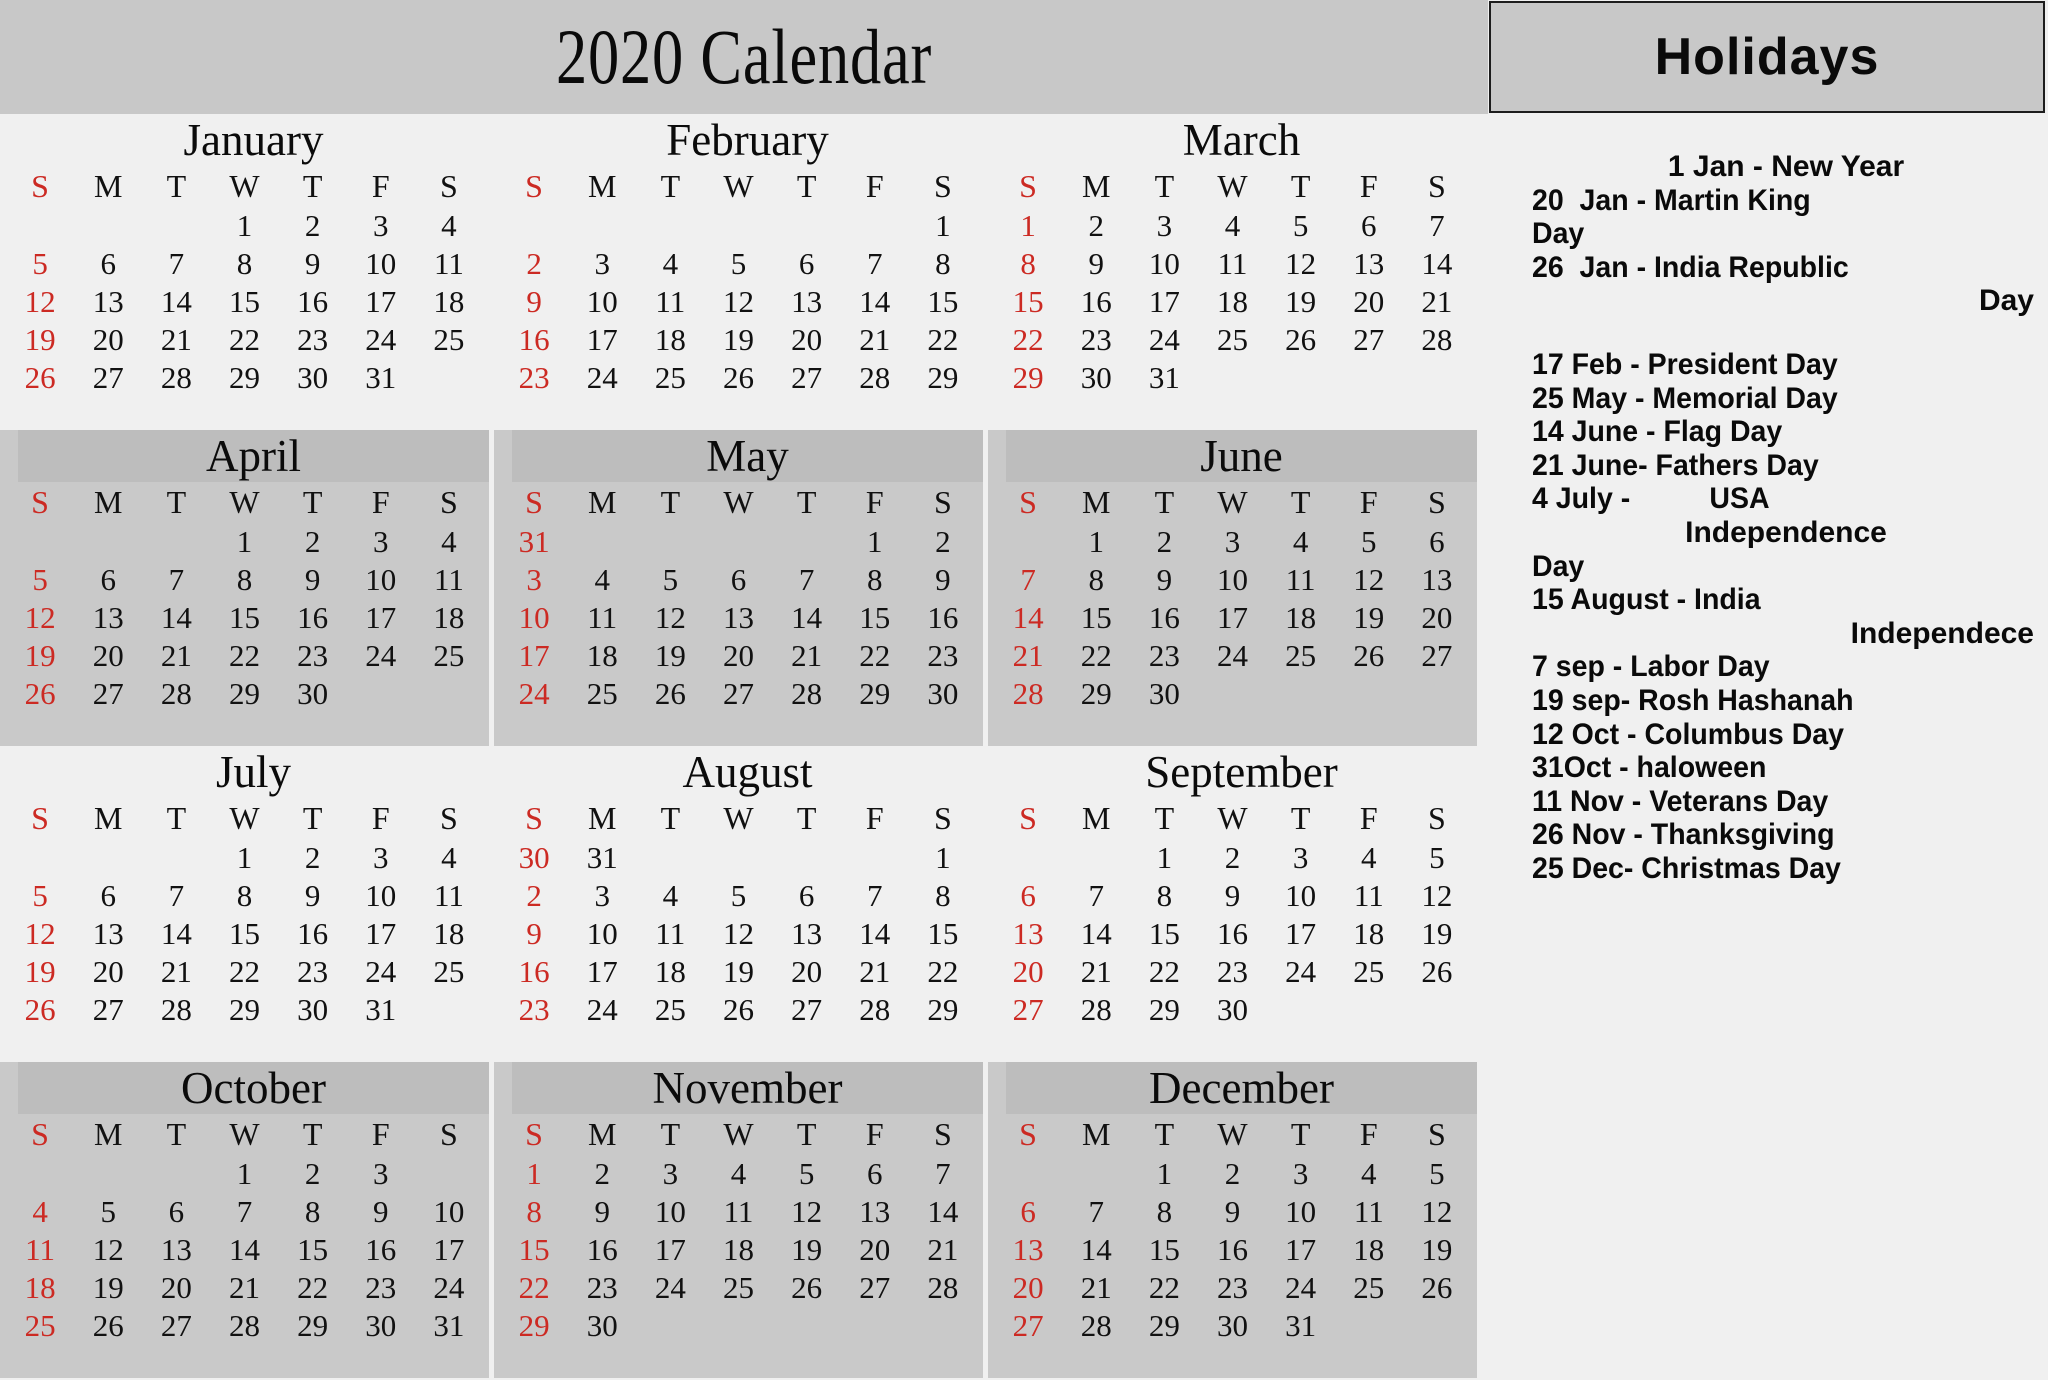 The image size is (2048, 1380). Describe the element at coordinates (176, 1009) in the screenshot. I see `day-cell: 28` at that location.